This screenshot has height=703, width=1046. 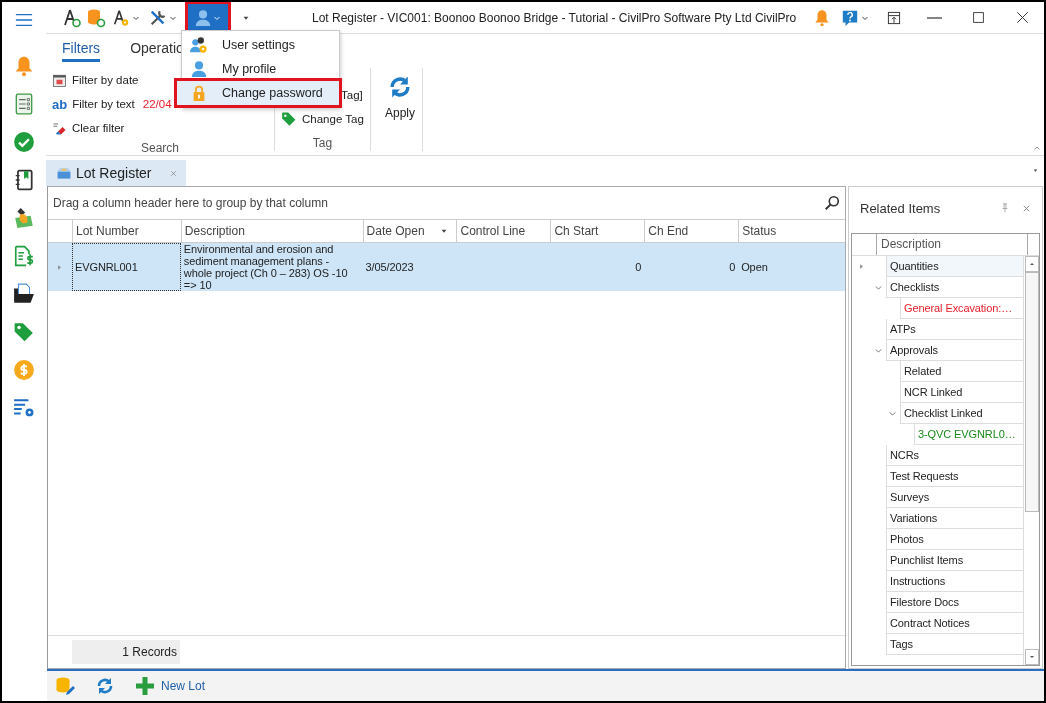 I want to click on ribbon-button: Clear filter, so click(x=88, y=128).